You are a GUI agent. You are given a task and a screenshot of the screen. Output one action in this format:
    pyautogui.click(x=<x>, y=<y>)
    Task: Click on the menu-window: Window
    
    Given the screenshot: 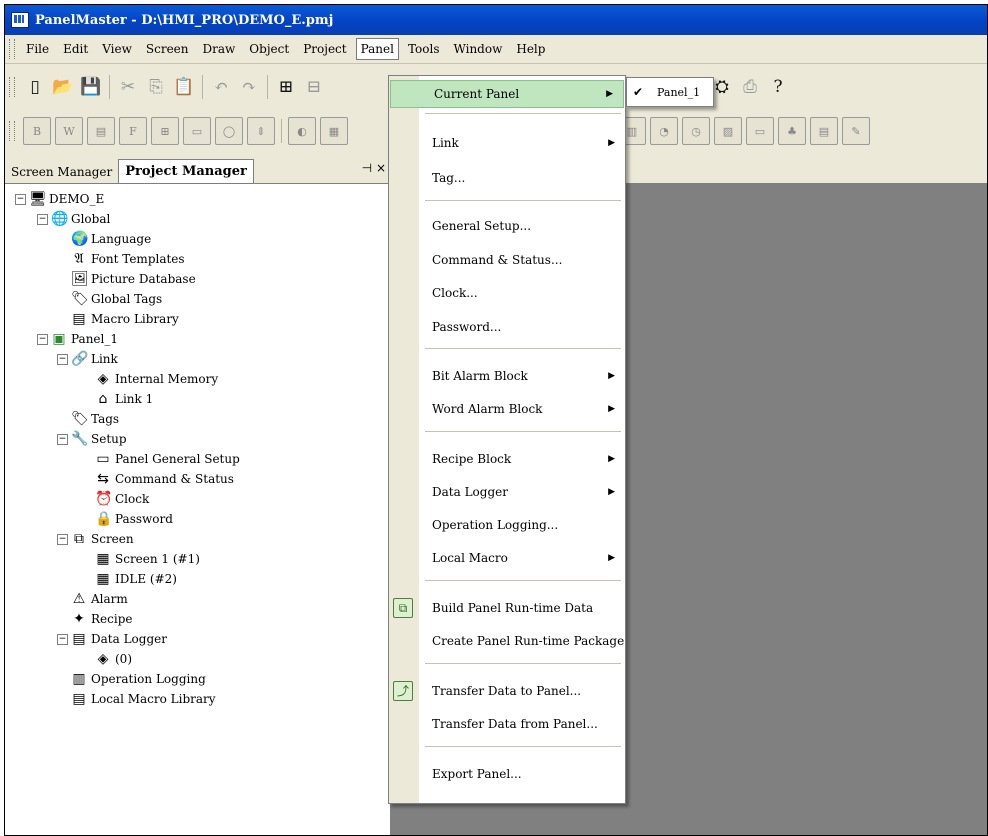 What is the action you would take?
    pyautogui.click(x=477, y=49)
    